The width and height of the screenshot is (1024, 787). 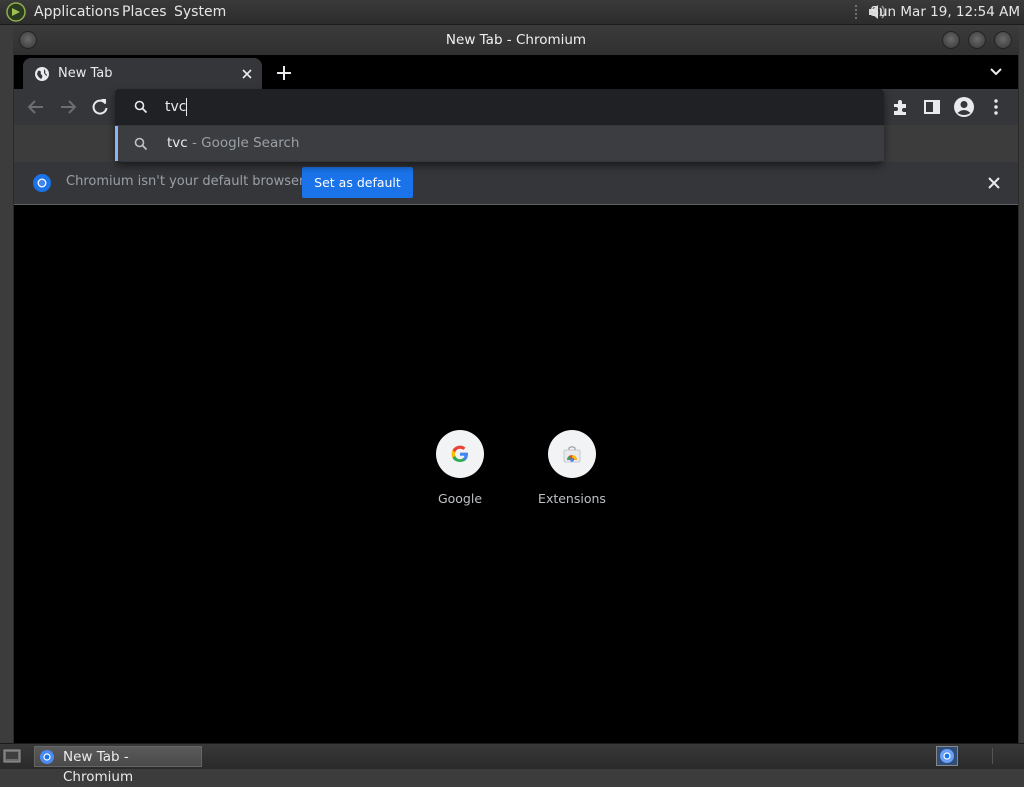 I want to click on tab-new-tab: New Tab, so click(x=142, y=73).